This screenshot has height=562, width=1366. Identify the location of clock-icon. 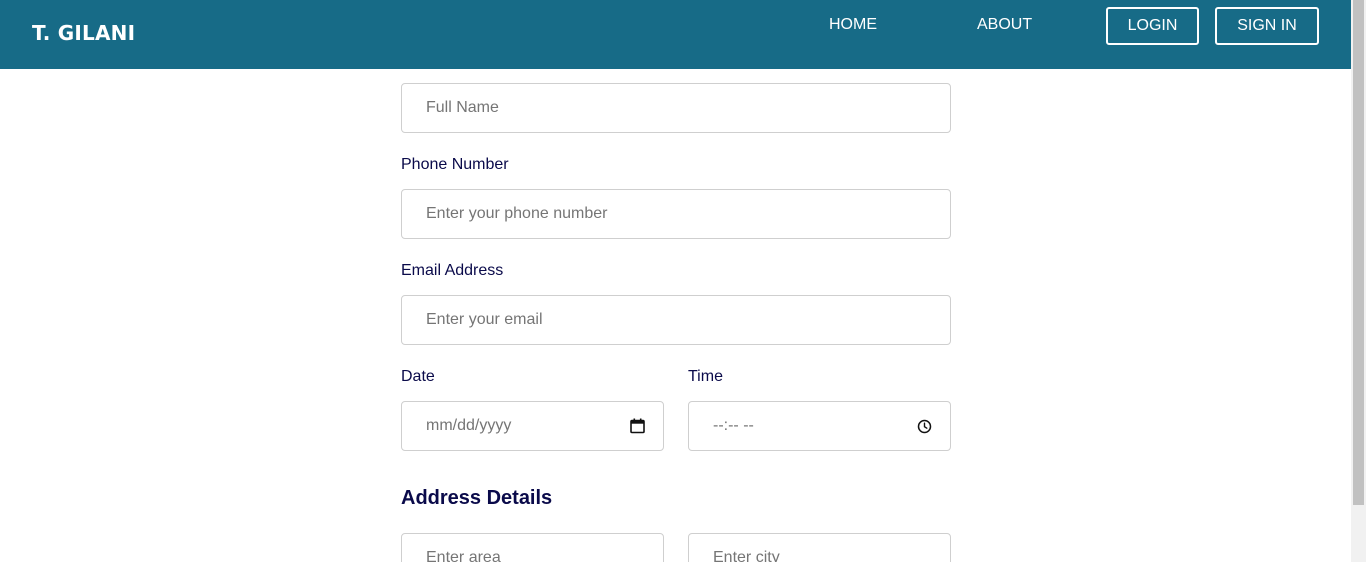
(924, 426).